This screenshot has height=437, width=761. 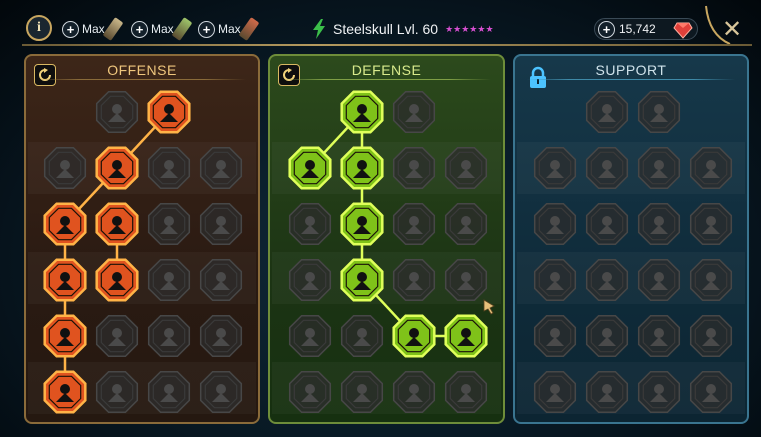 I want to click on support-title: SUPPORT, so click(x=631, y=70).